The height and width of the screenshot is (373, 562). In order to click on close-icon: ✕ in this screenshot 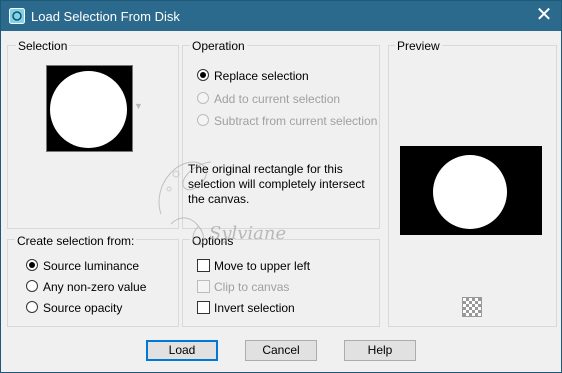, I will do `click(544, 15)`.